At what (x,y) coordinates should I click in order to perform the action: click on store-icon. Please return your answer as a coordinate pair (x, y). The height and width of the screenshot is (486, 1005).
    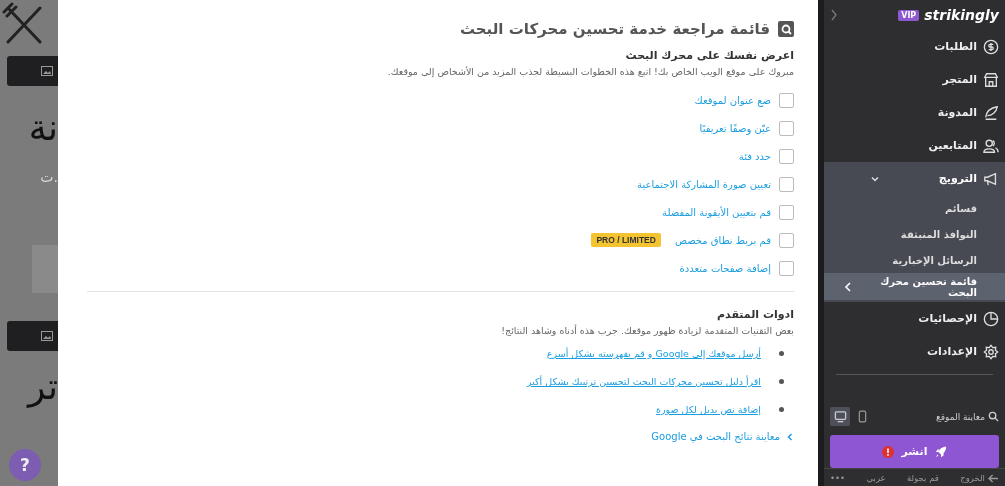
    Looking at the image, I should click on (991, 79).